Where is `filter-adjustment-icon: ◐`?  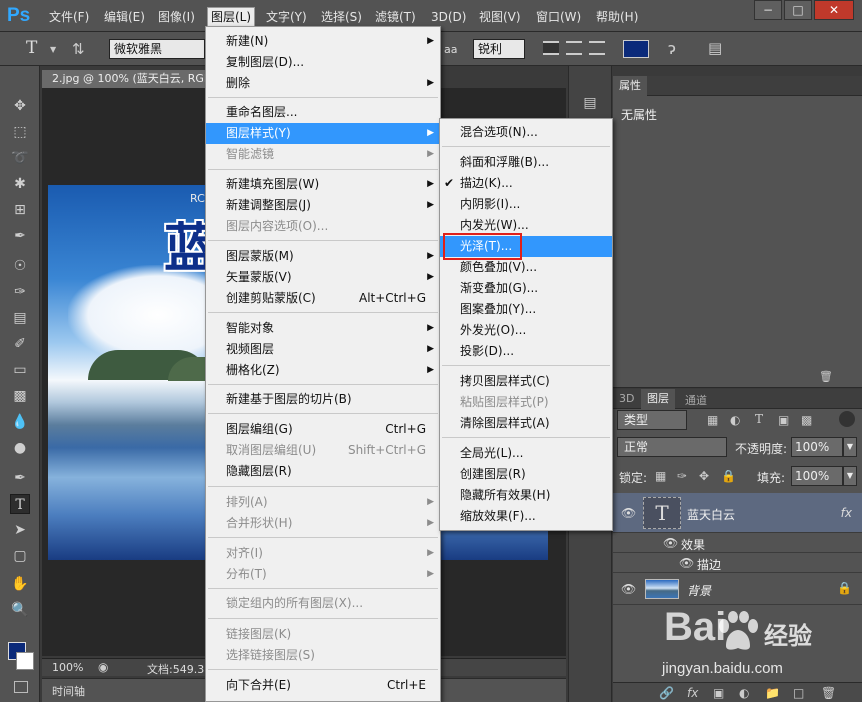
filter-adjustment-icon: ◐ is located at coordinates (735, 420).